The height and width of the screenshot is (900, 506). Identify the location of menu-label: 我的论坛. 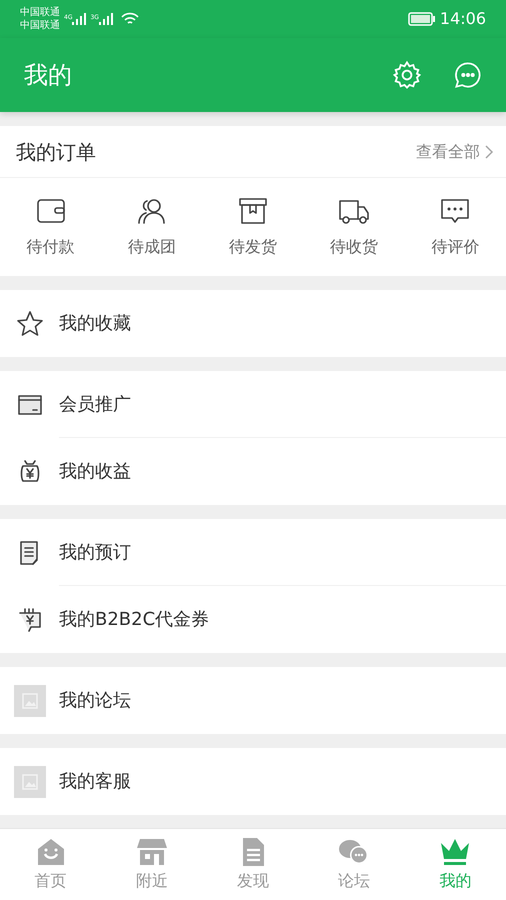
(95, 701).